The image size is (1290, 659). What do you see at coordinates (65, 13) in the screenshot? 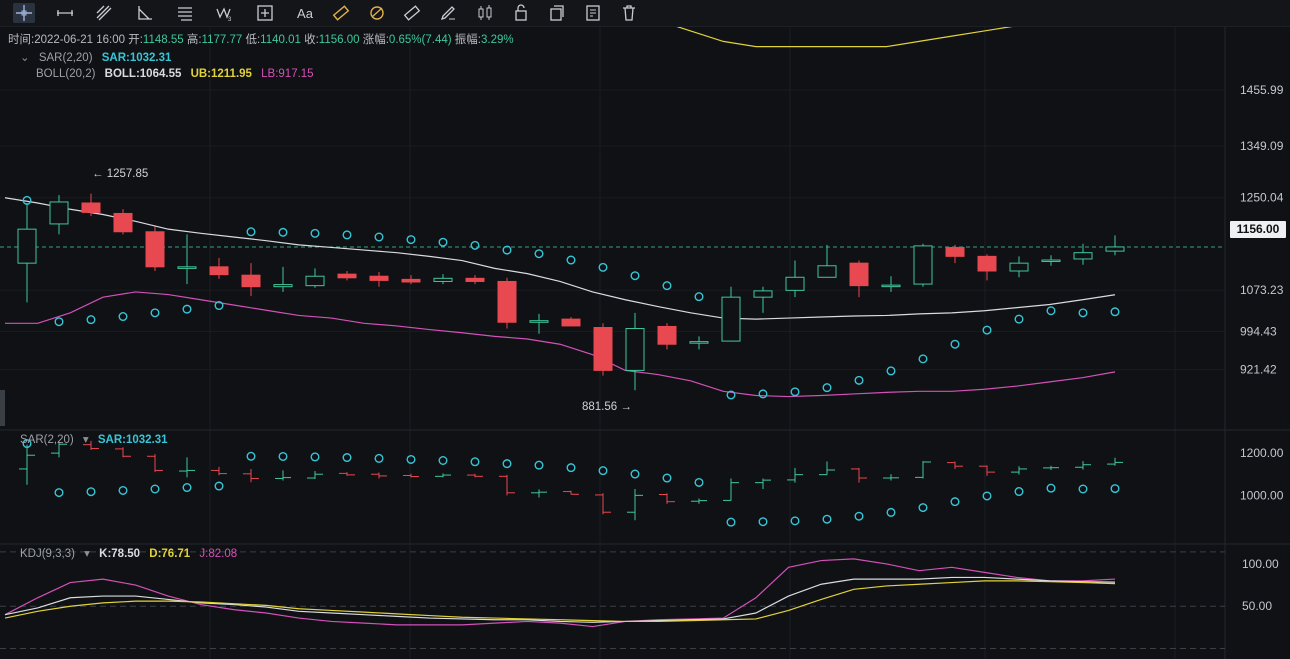
I see `horizontal-line-icon` at bounding box center [65, 13].